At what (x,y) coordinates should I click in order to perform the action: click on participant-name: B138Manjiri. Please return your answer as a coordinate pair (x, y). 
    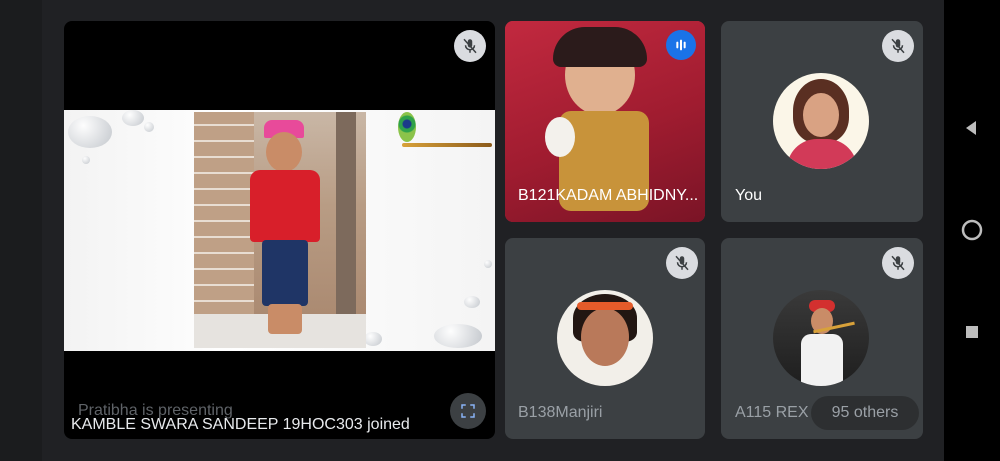
    Looking at the image, I should click on (560, 412).